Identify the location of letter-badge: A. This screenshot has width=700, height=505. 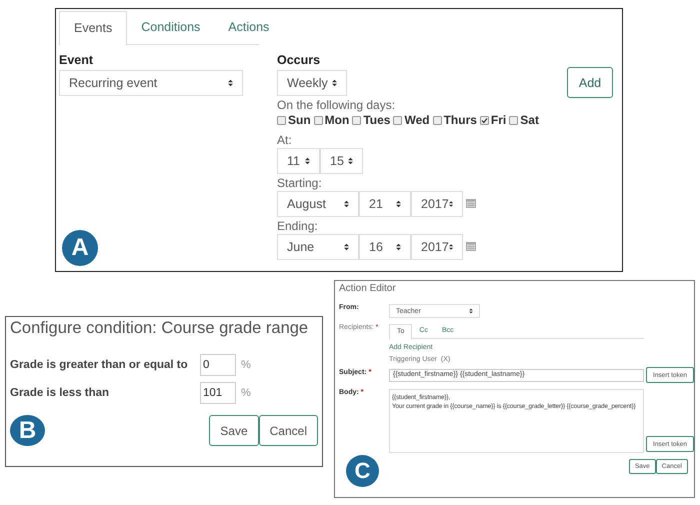
(80, 248).